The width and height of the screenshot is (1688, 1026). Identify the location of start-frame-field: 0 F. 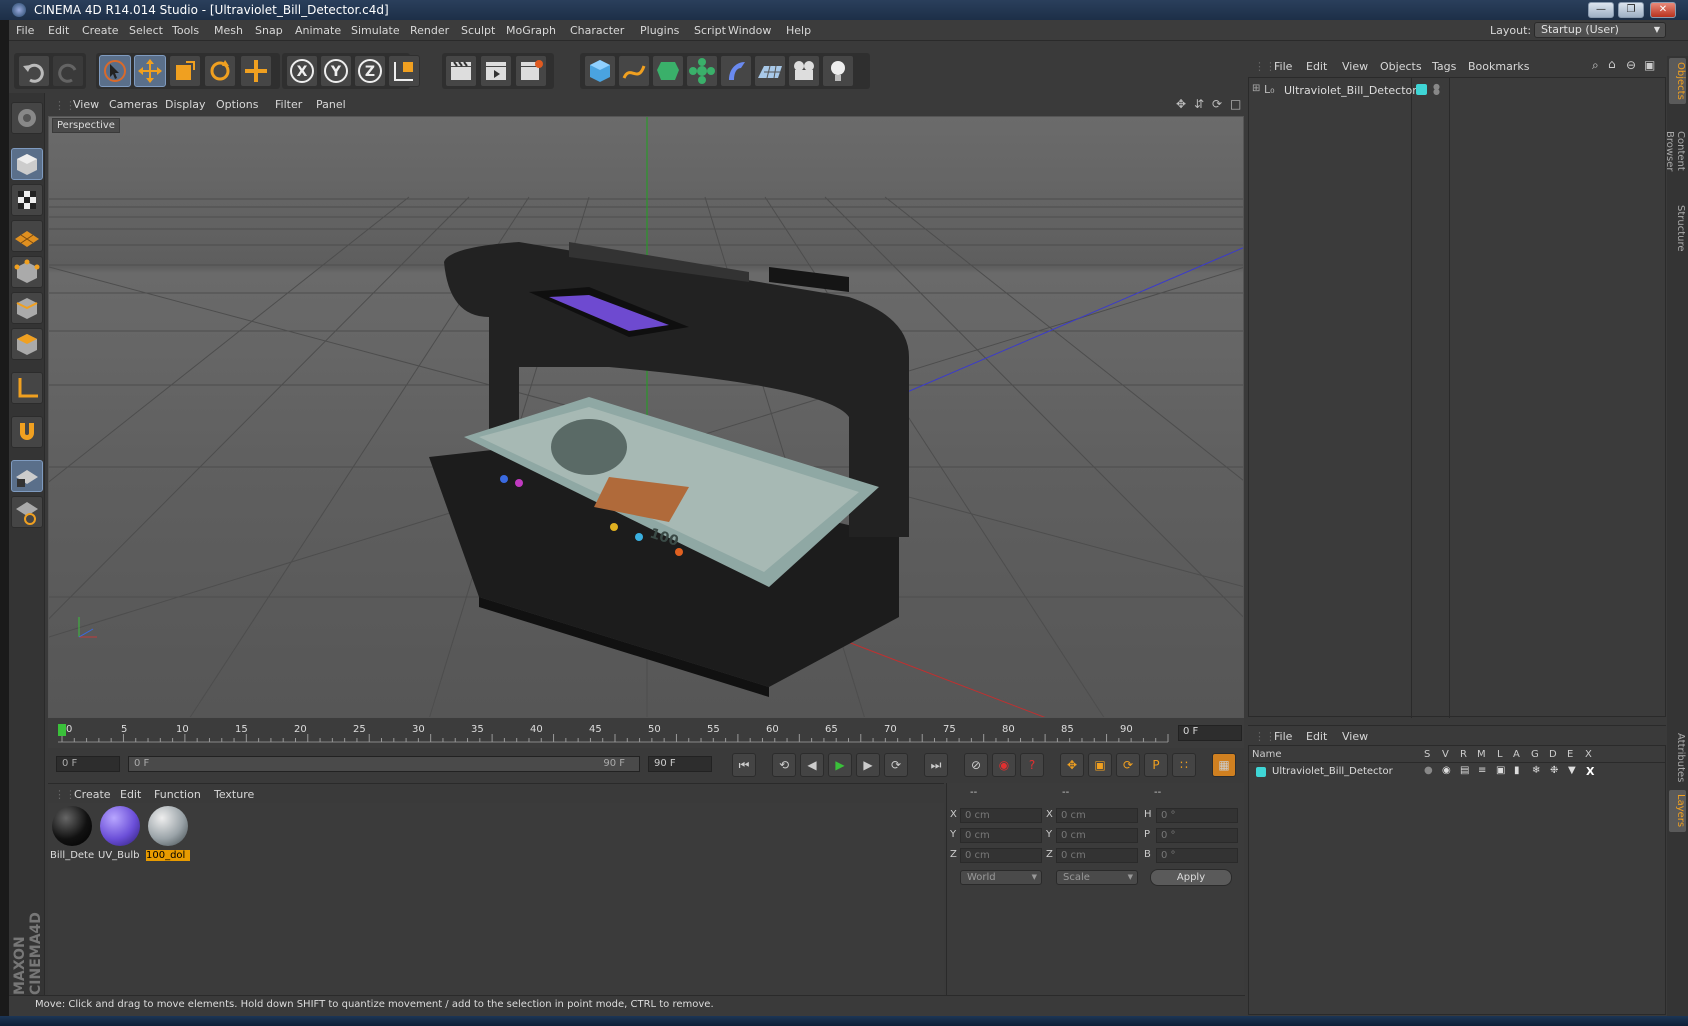
(88, 764).